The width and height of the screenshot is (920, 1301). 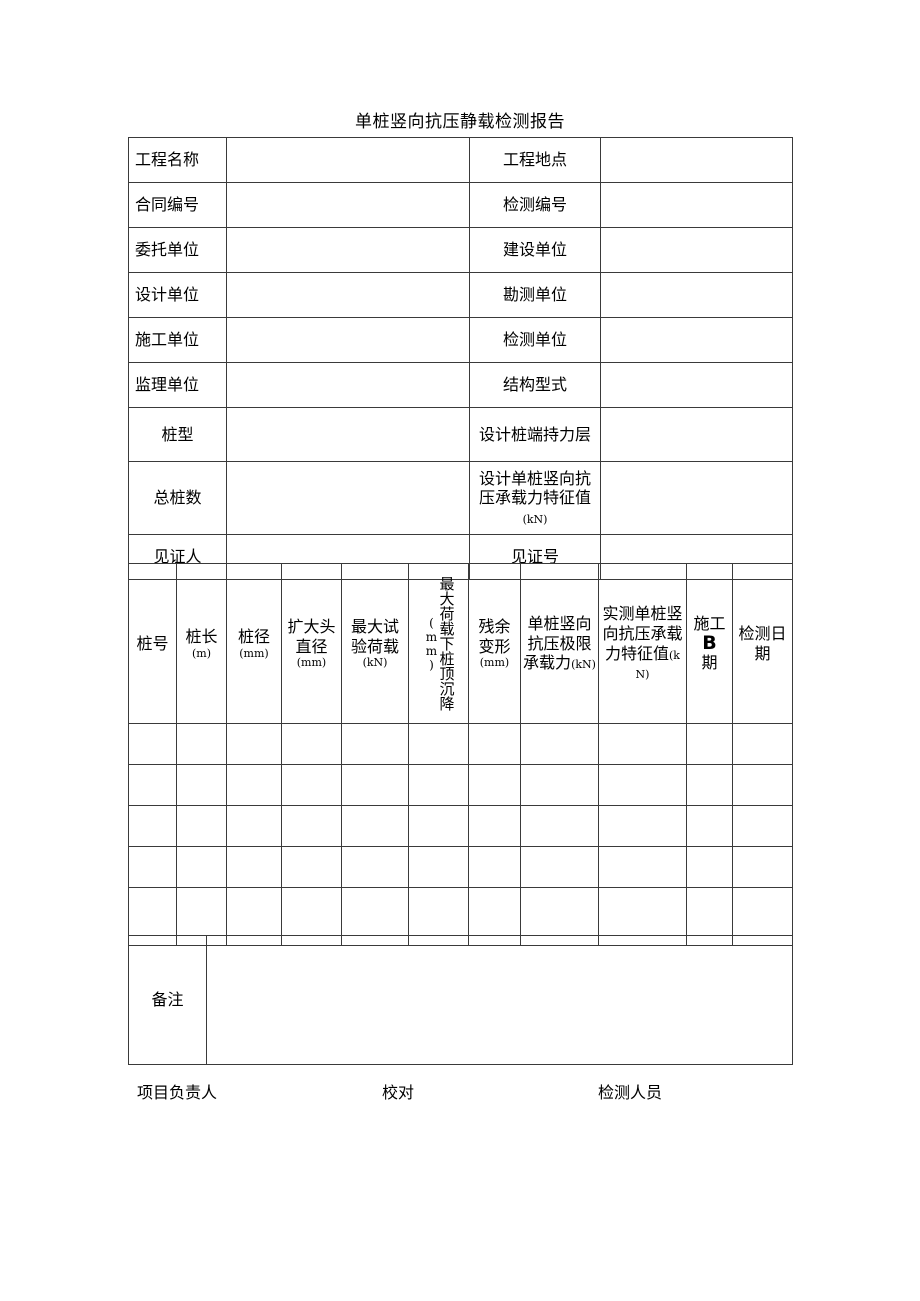 What do you see at coordinates (559, 643) in the screenshot?
I see `col-header-ultimate-capacity: 单桩竖向抗压极限承载力(kN)` at bounding box center [559, 643].